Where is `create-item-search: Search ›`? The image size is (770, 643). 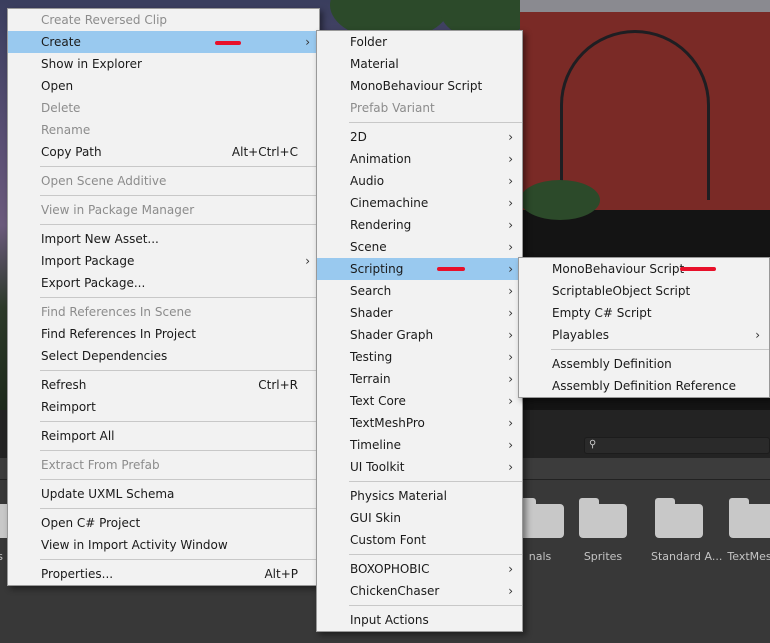
create-item-search: Search › is located at coordinates (419, 291).